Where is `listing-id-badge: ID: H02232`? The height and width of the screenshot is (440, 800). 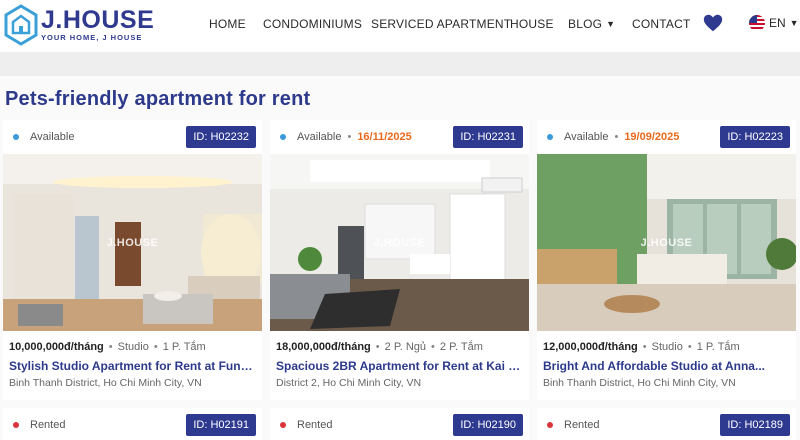
listing-id-badge: ID: H02232 is located at coordinates (221, 137).